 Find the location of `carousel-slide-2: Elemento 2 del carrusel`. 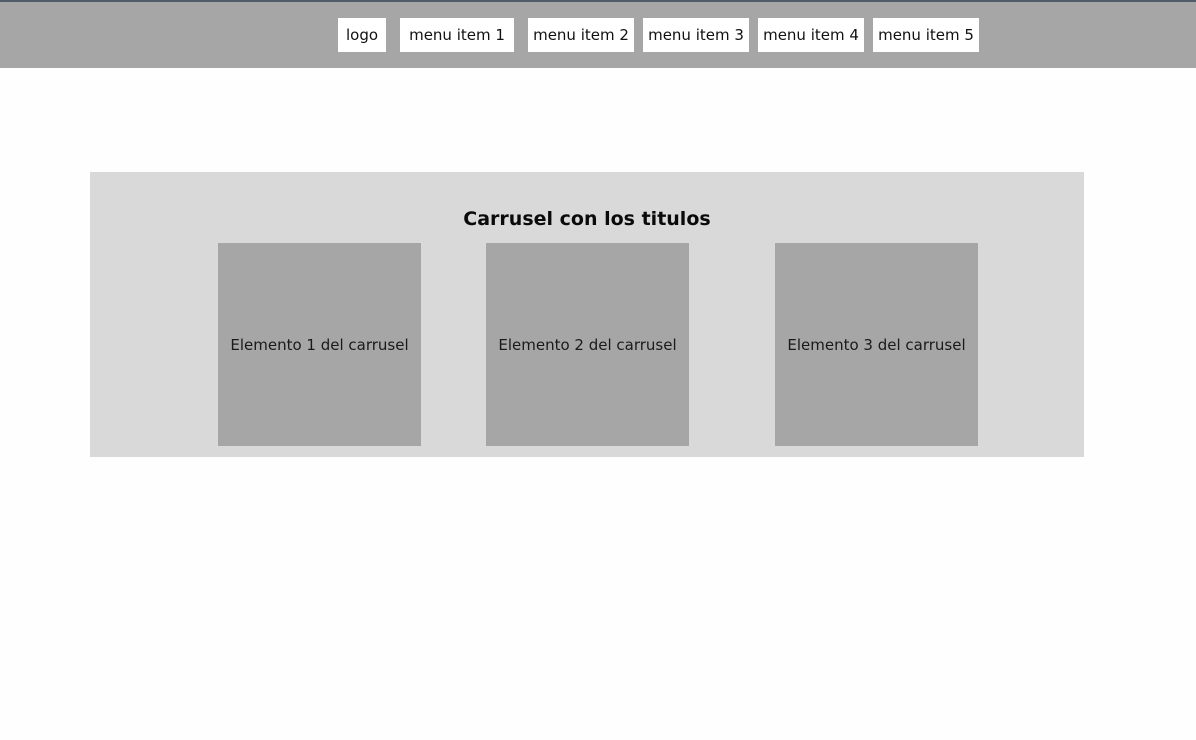

carousel-slide-2: Elemento 2 del carrusel is located at coordinates (587, 344).